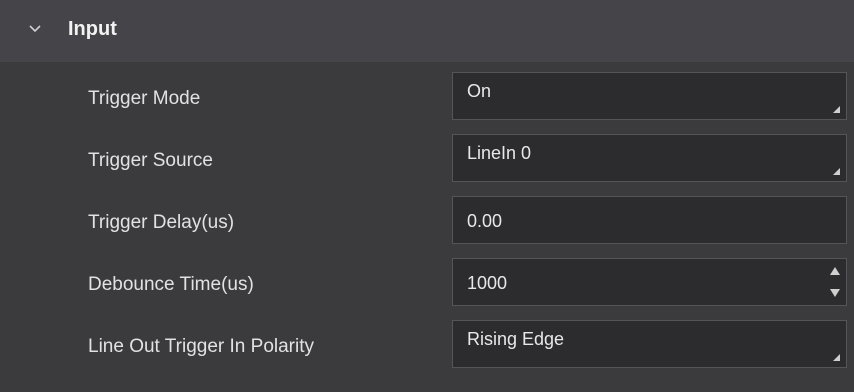  Describe the element at coordinates (649, 282) in the screenshot. I see `debounce-time-input: 1000` at that location.